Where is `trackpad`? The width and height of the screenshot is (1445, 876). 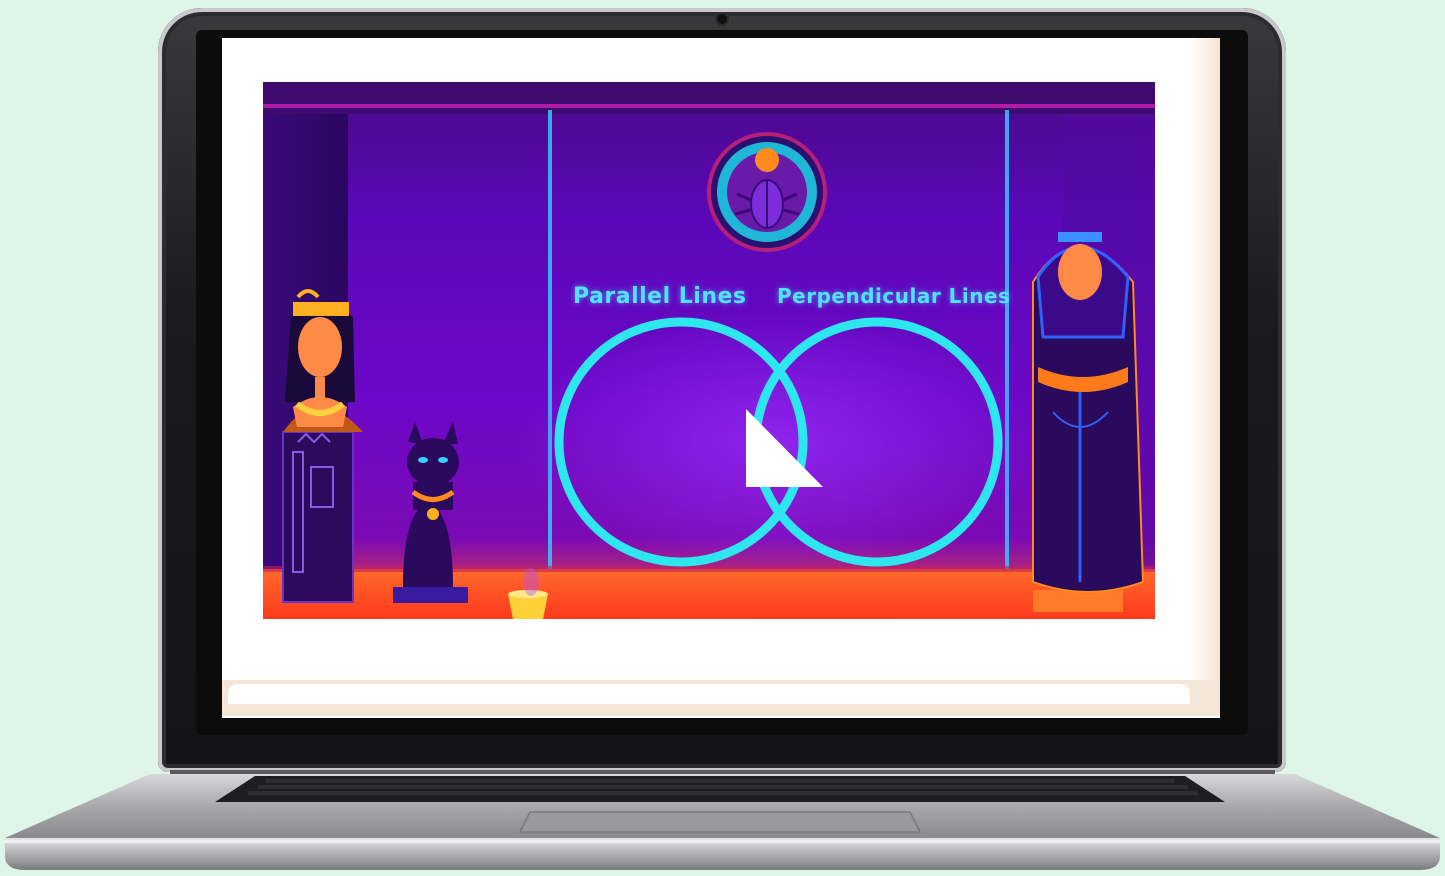 trackpad is located at coordinates (720, 822).